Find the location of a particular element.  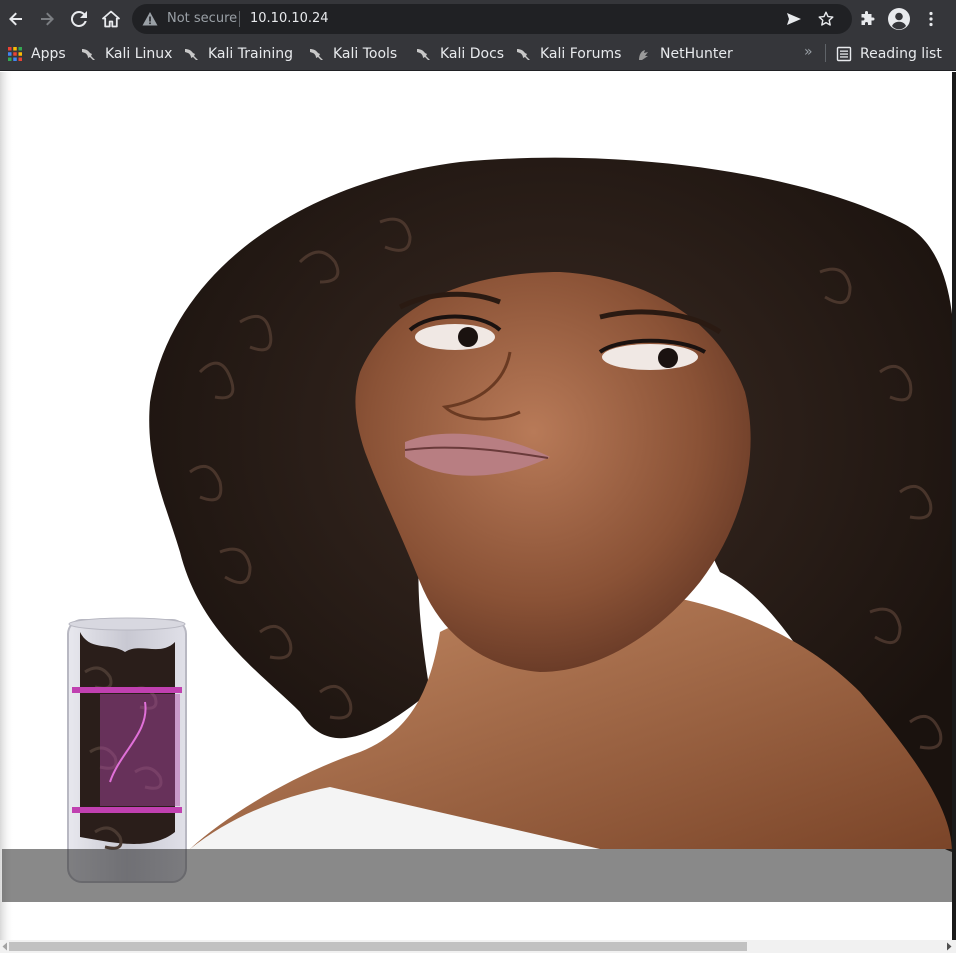

address-bar: Not secure 10.10.10.24 is located at coordinates (492, 19).